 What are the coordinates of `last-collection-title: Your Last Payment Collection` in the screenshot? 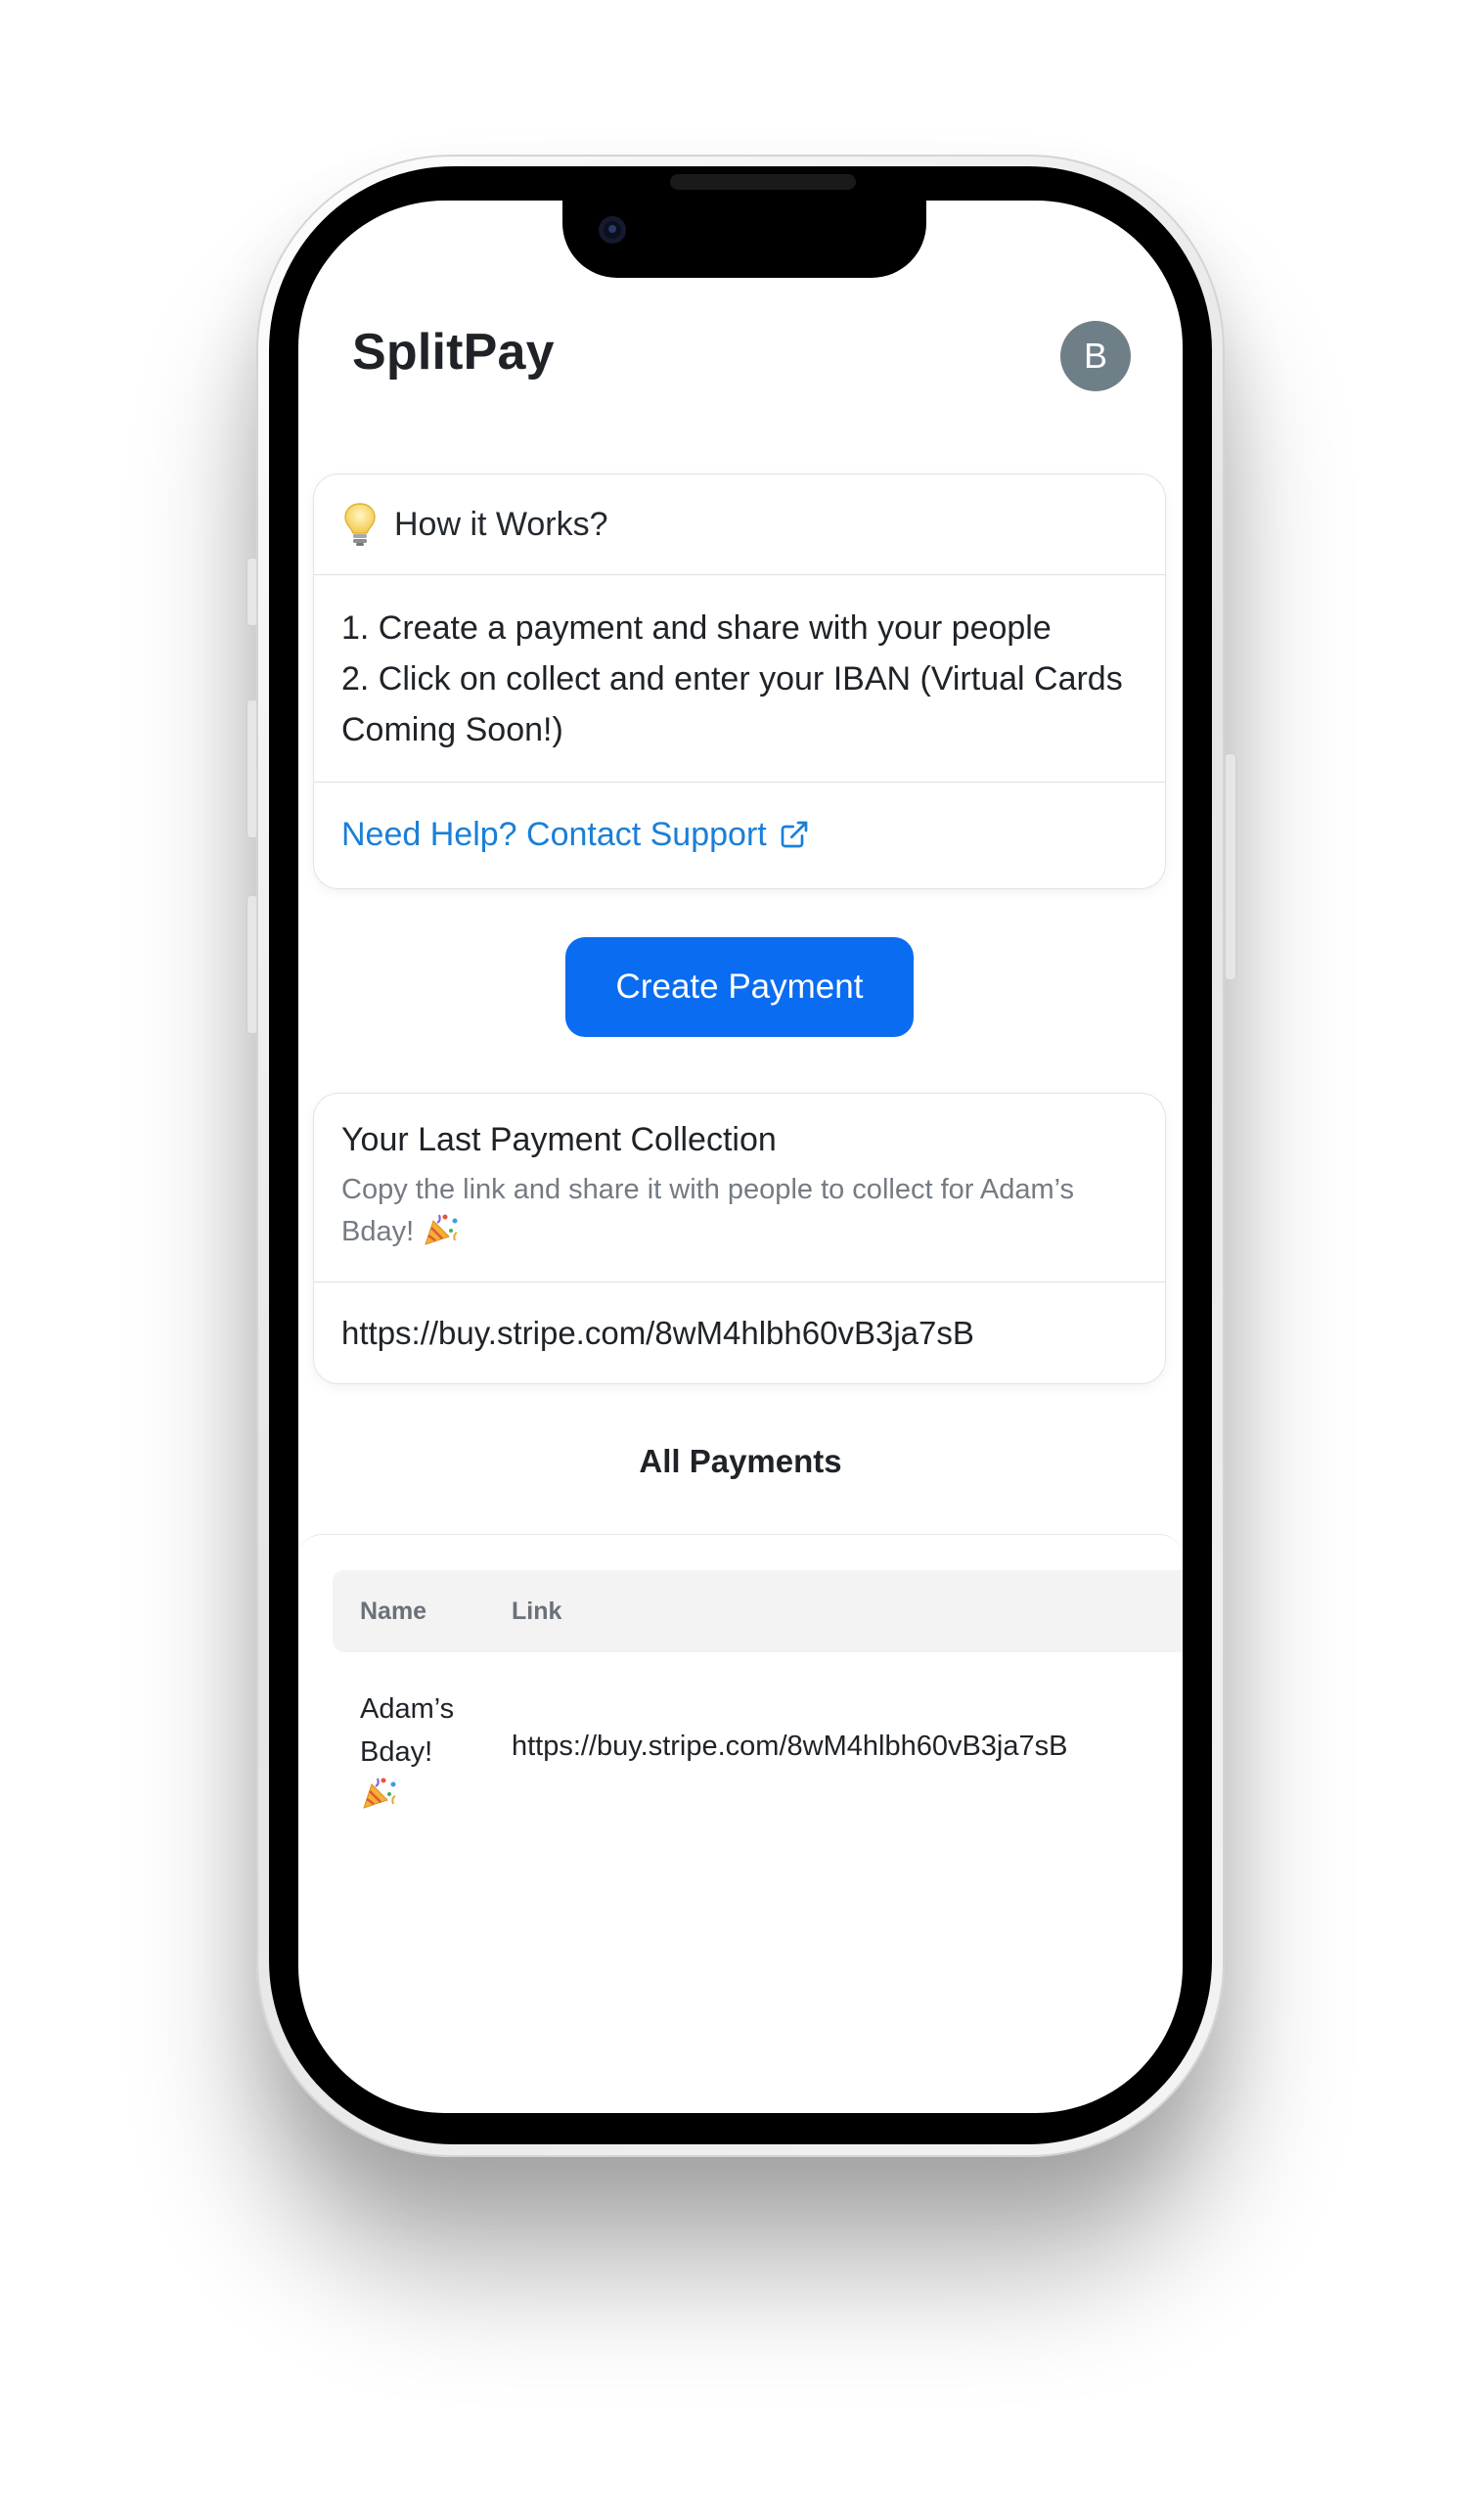 It's located at (559, 1139).